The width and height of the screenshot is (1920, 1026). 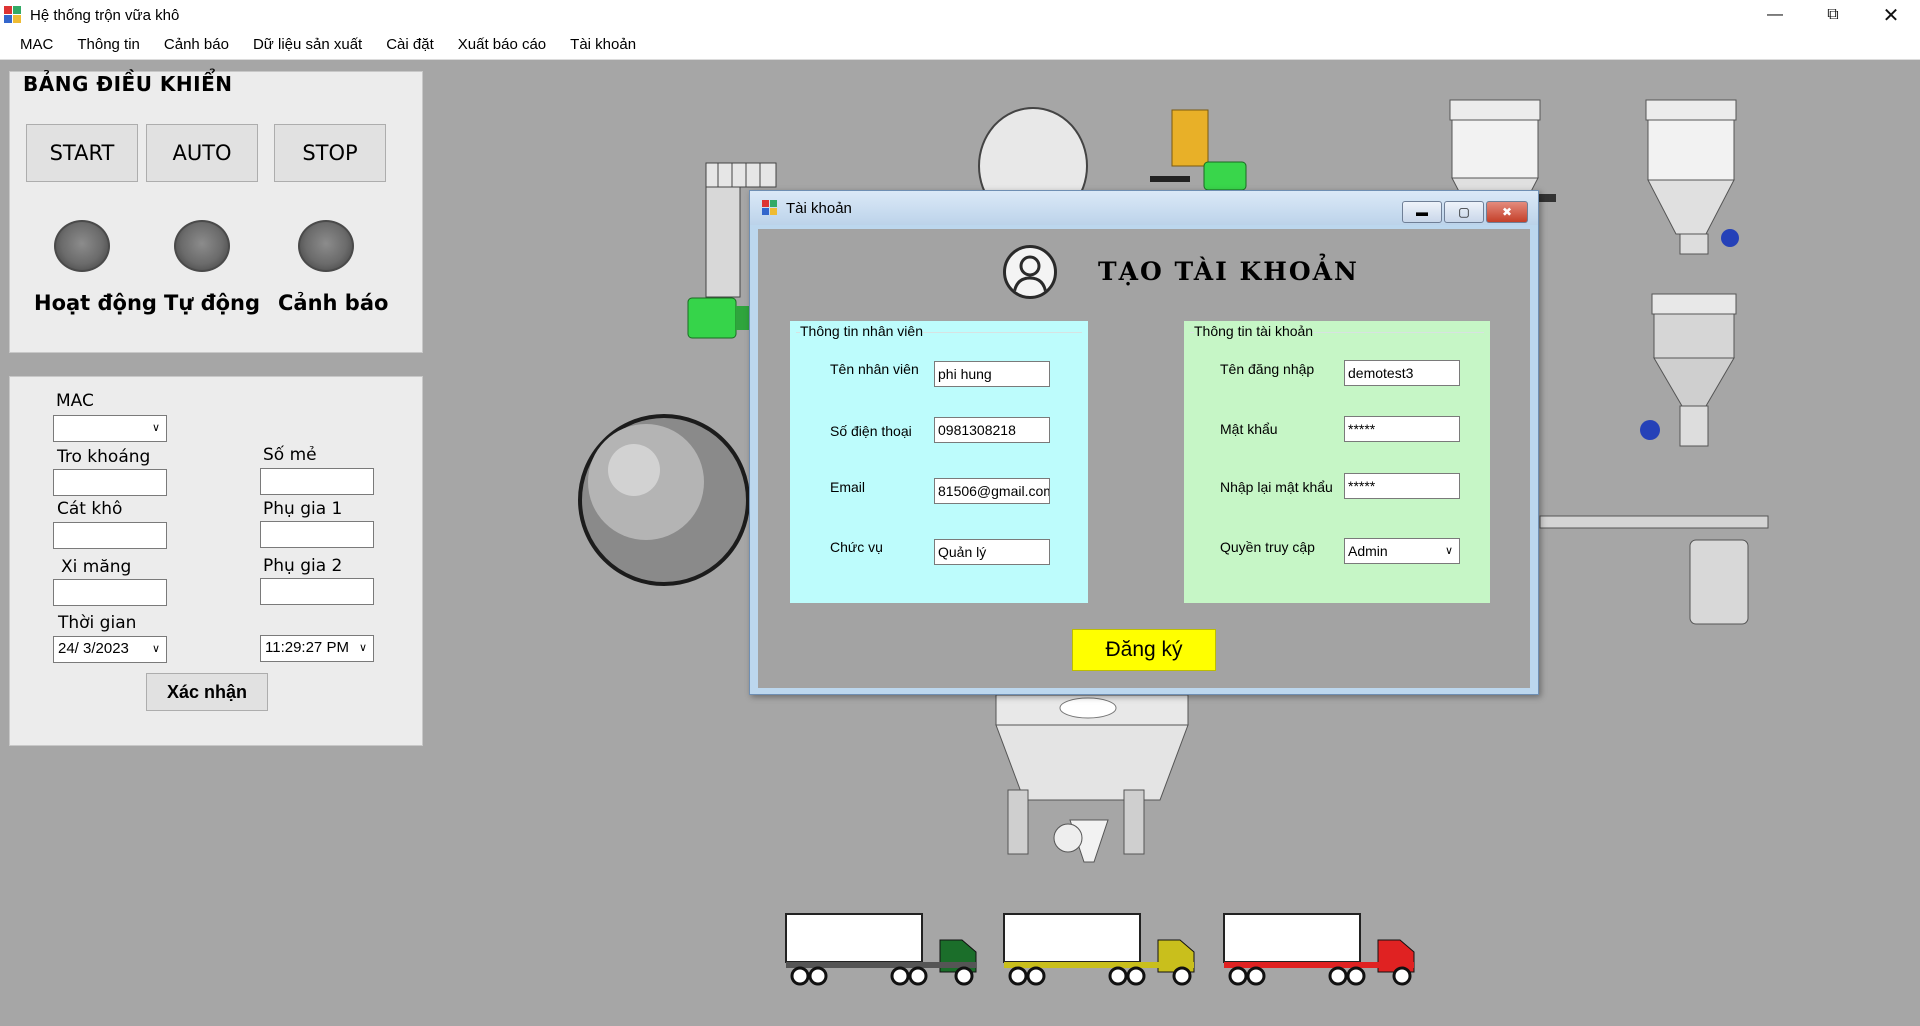 I want to click on username-input: demotest3, so click(x=1402, y=373).